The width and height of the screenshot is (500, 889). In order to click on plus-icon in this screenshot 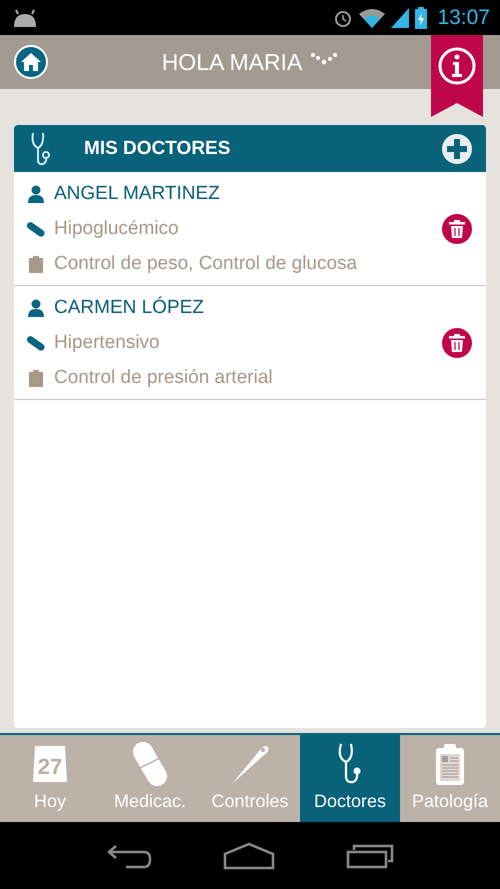, I will do `click(457, 148)`.